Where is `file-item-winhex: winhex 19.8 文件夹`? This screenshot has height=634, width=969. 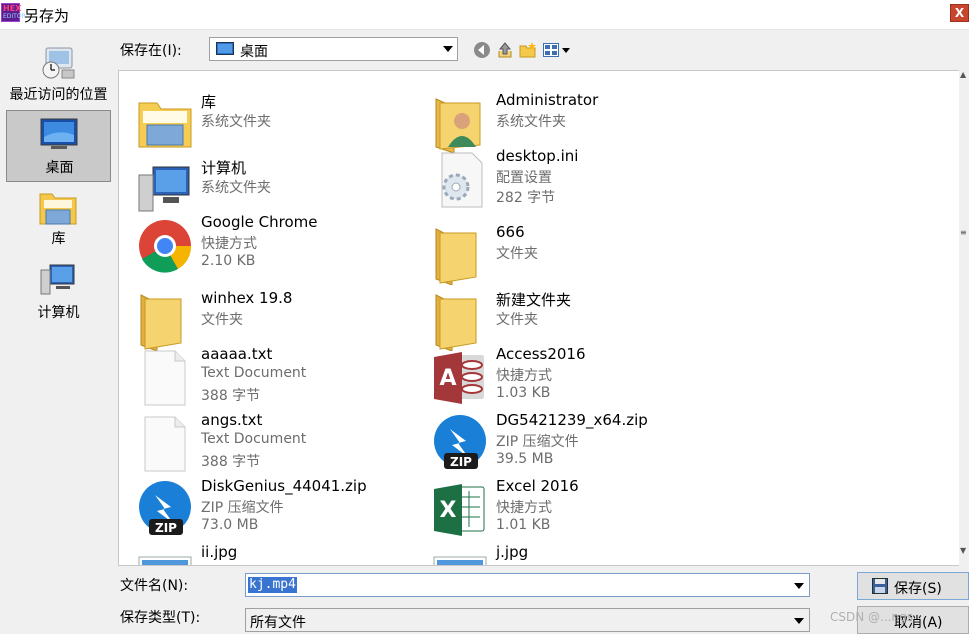 file-item-winhex: winhex 19.8 文件夹 is located at coordinates (274, 321).